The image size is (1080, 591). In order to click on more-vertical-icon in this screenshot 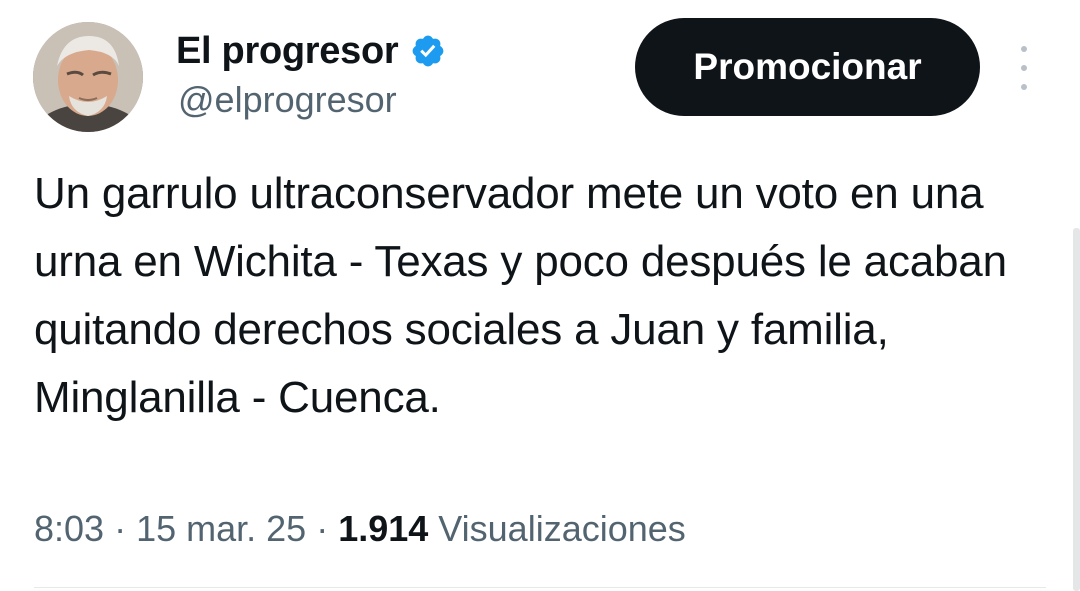, I will do `click(1024, 68)`.